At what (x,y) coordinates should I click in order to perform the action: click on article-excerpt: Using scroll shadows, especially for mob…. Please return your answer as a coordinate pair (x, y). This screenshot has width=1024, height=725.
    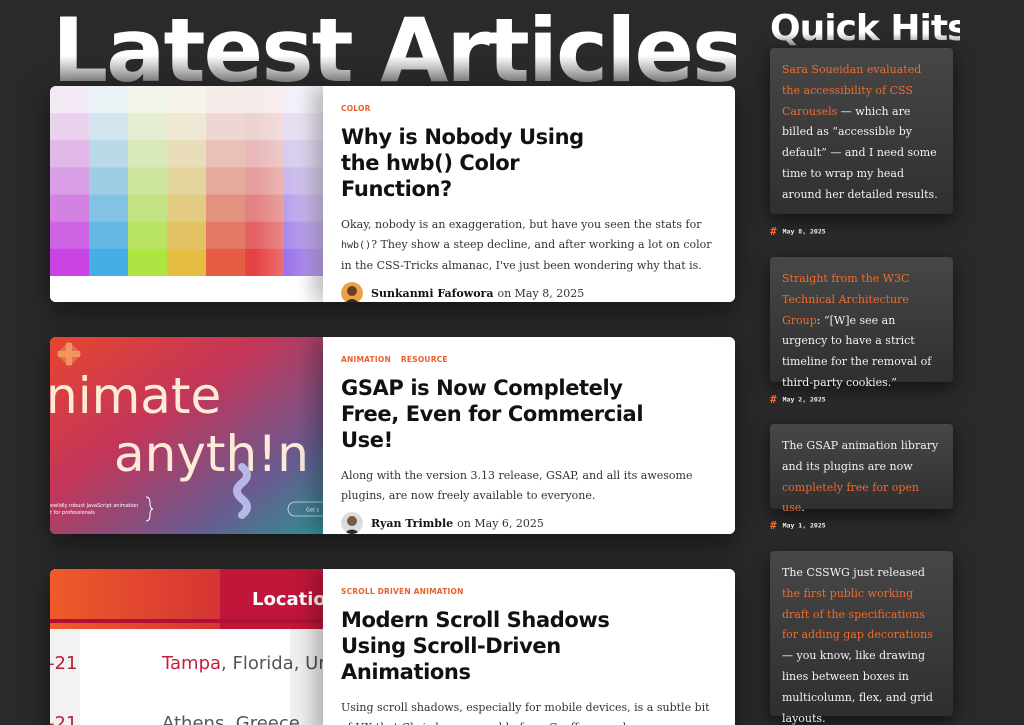
    Looking at the image, I should click on (525, 713).